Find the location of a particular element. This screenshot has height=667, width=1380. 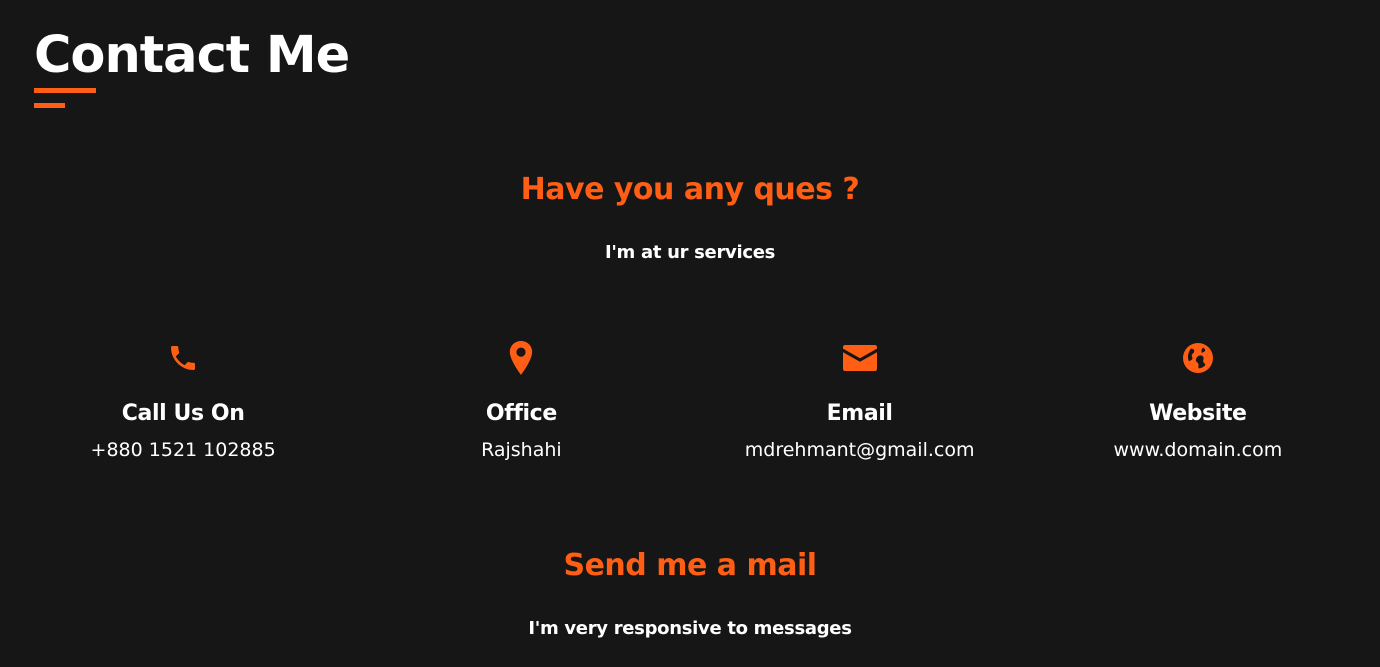

contact-card-website: Website www.domain.com is located at coordinates (1198, 400).